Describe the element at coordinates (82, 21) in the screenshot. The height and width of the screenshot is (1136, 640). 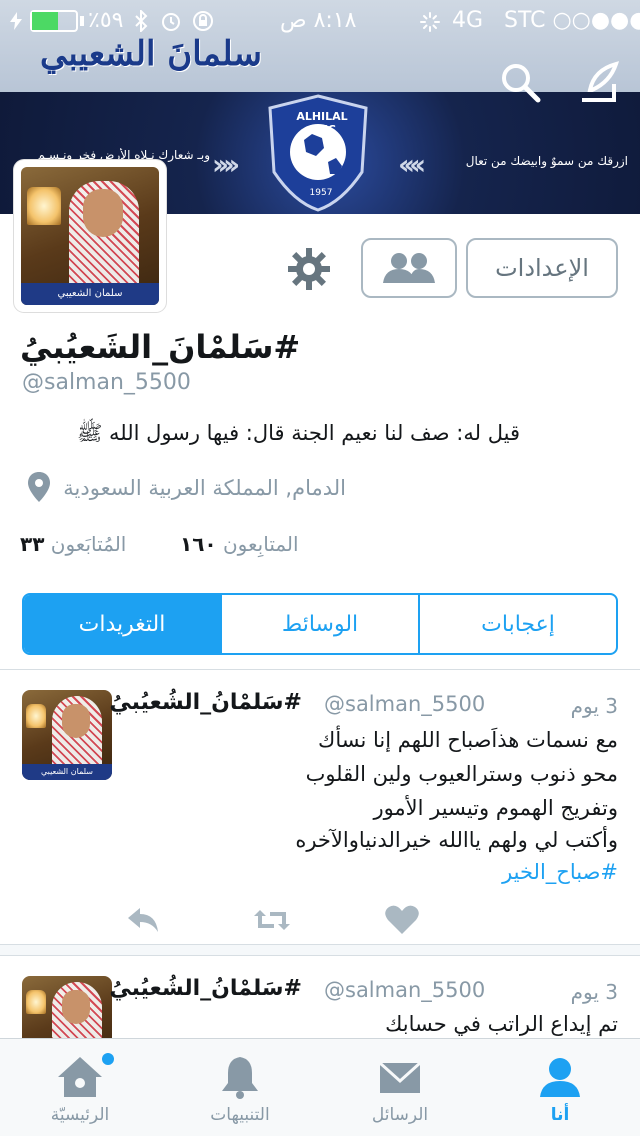
I see `battery-tip` at that location.